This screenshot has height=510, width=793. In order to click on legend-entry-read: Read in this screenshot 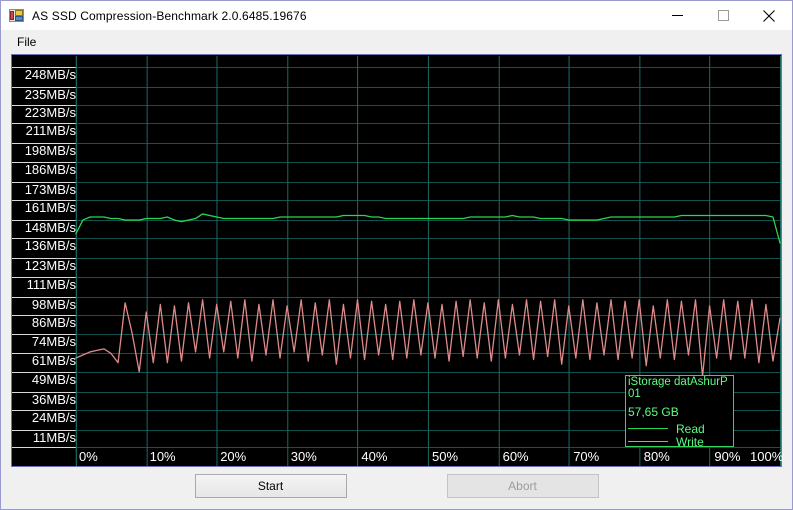, I will do `click(680, 428)`.